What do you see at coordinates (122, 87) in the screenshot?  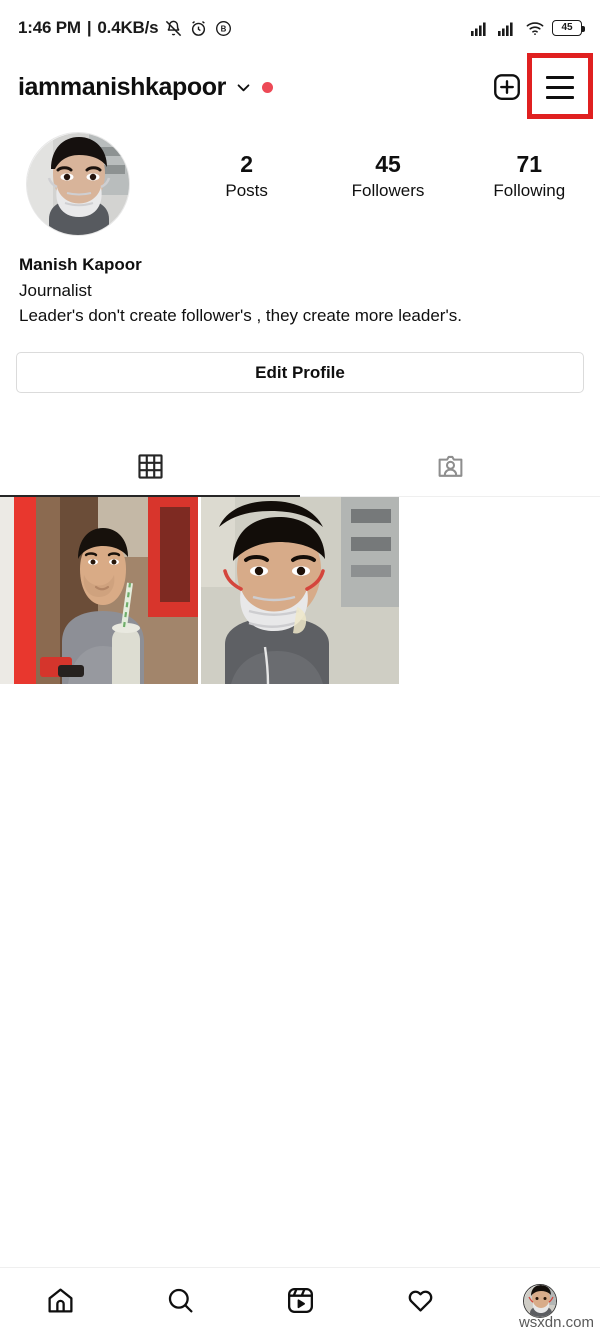 I see `username-title: iammanishkapoor` at bounding box center [122, 87].